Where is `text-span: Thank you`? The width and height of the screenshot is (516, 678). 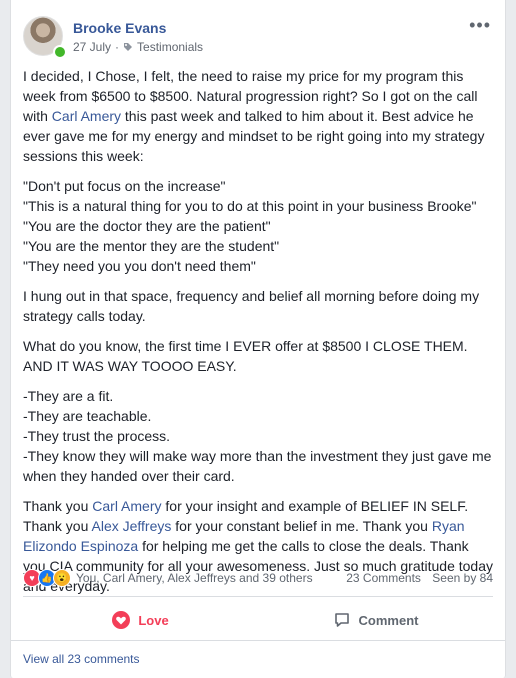 text-span: Thank you is located at coordinates (58, 506).